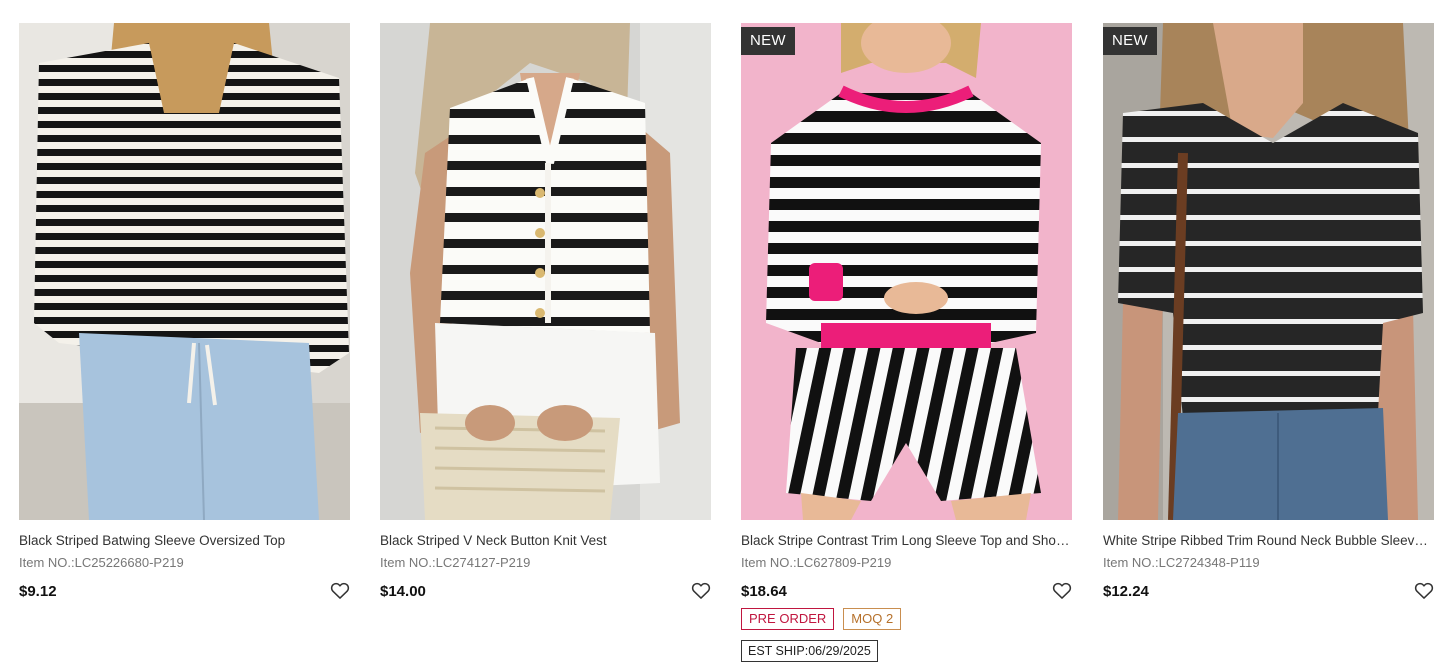 Image resolution: width=1456 pixels, height=667 pixels. I want to click on product-price: $12.24, so click(1126, 591).